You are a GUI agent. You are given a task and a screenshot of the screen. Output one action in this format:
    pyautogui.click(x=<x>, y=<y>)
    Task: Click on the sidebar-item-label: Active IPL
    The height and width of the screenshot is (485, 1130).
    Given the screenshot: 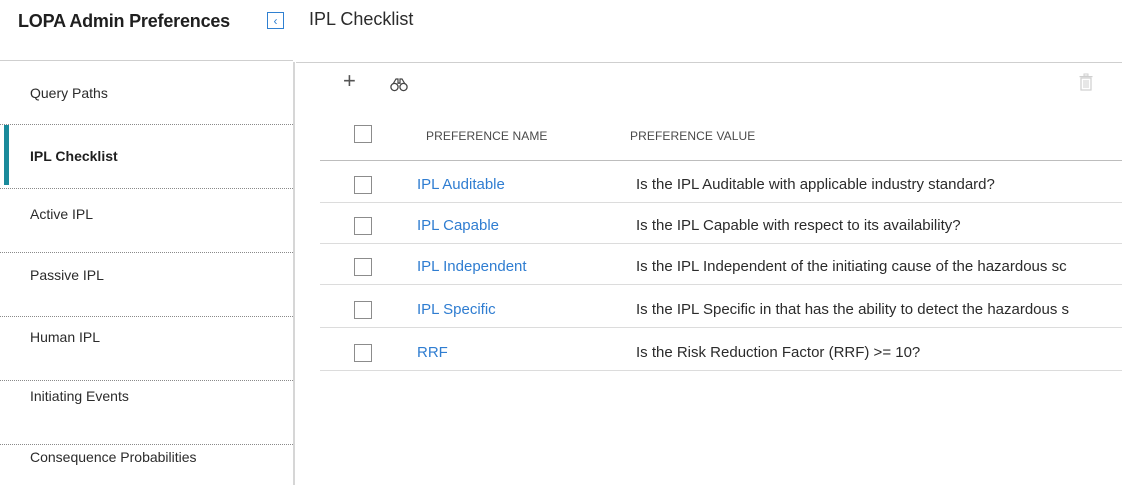 What is the action you would take?
    pyautogui.click(x=62, y=214)
    